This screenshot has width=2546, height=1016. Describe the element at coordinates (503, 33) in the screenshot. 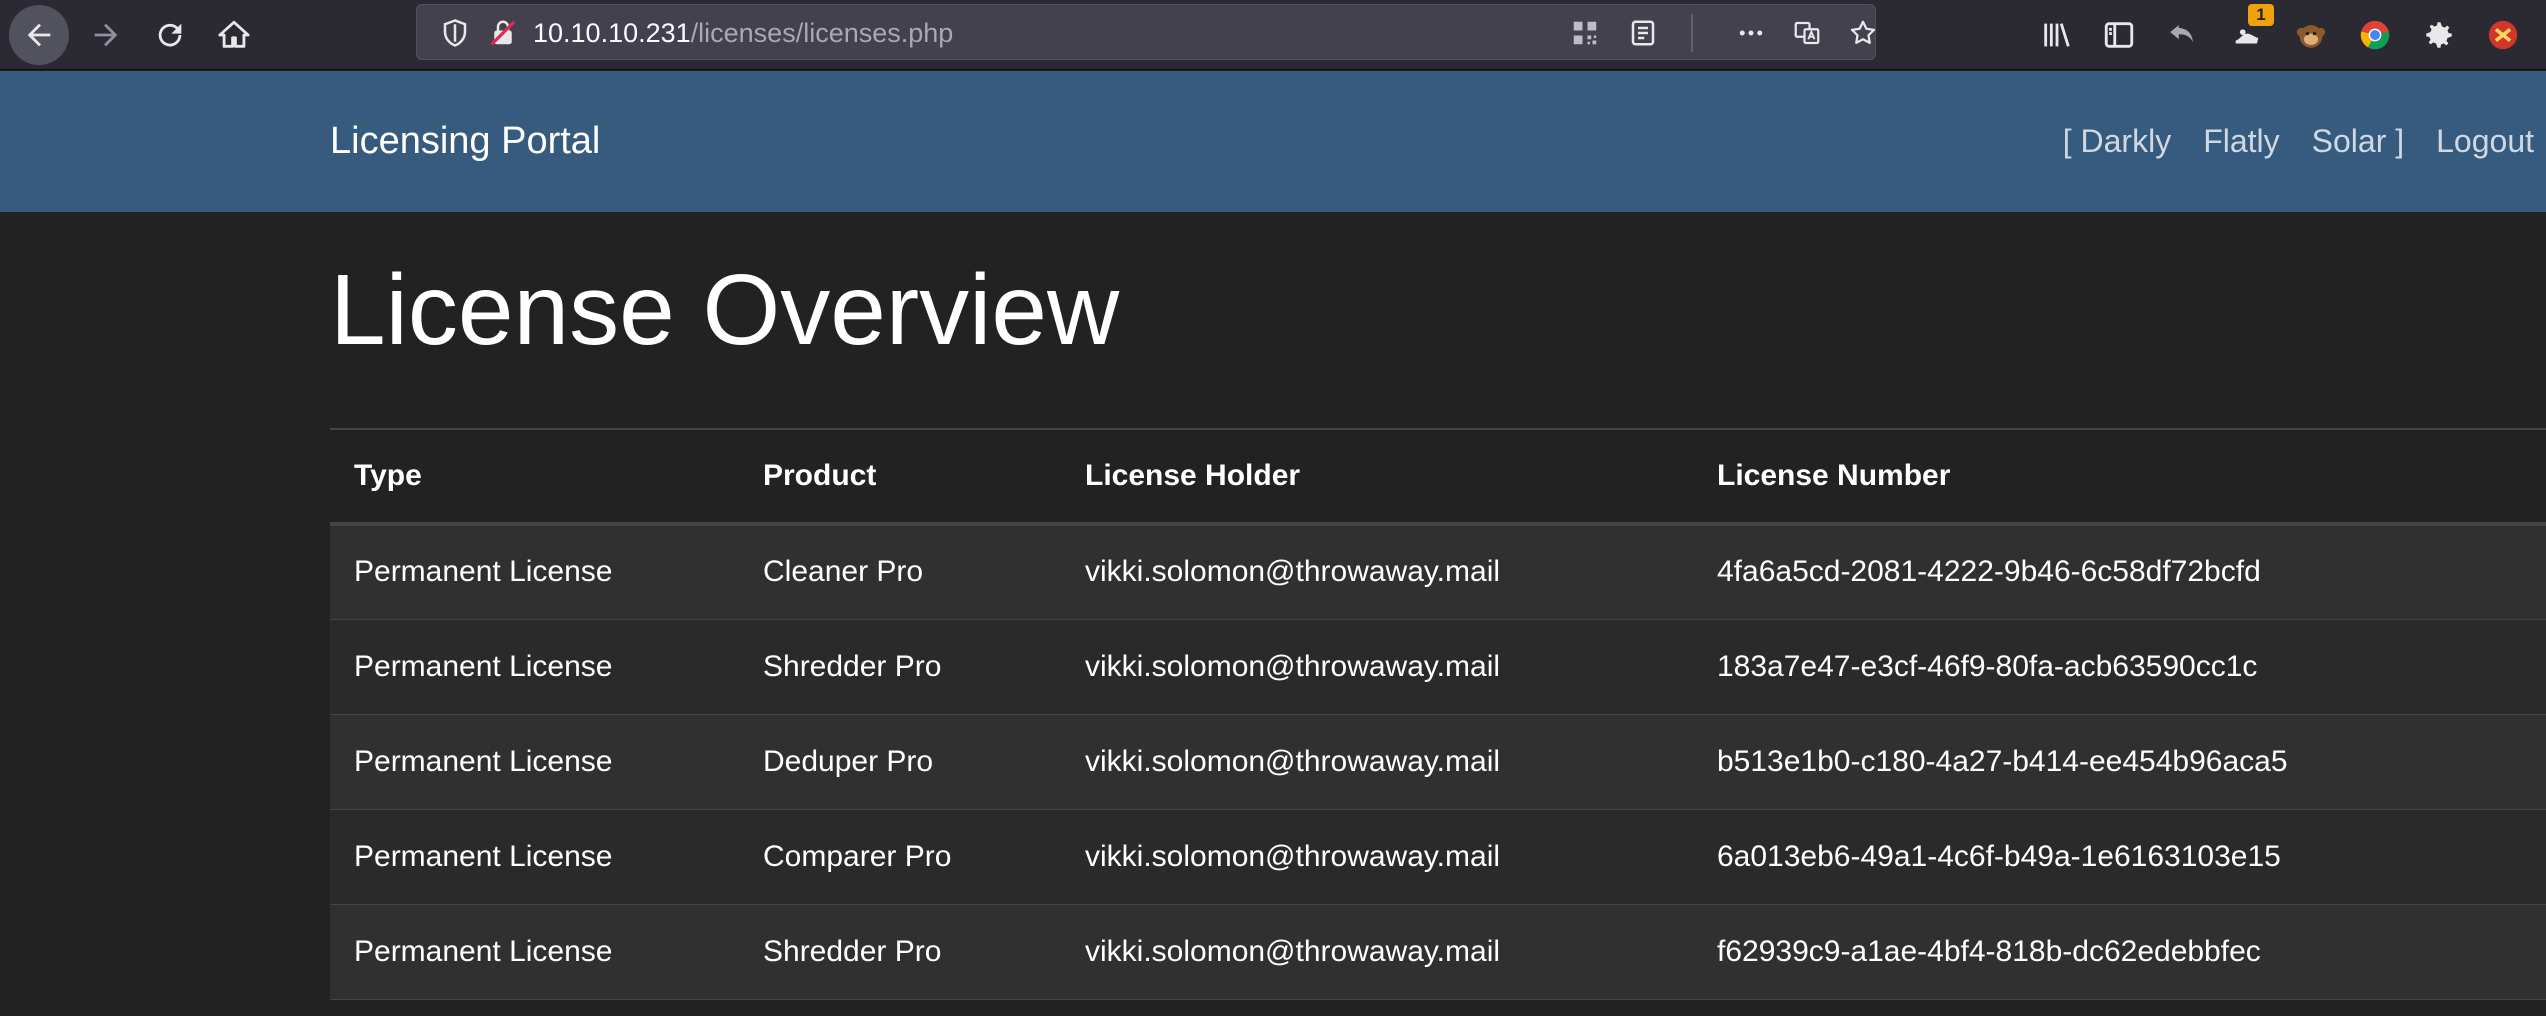

I see `insecure-lock-icon` at that location.